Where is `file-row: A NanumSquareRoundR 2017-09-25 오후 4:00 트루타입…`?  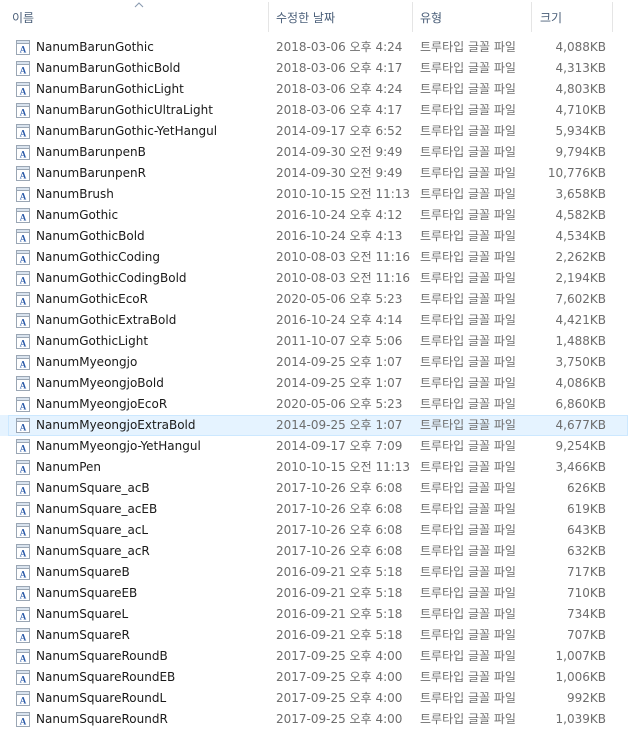
file-row: A NanumSquareRoundR 2017-09-25 오후 4:00 트루타입… is located at coordinates (314, 719).